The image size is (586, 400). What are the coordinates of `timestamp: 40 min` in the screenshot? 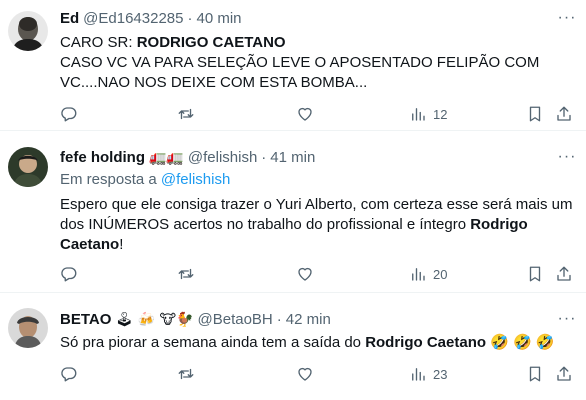 It's located at (218, 19).